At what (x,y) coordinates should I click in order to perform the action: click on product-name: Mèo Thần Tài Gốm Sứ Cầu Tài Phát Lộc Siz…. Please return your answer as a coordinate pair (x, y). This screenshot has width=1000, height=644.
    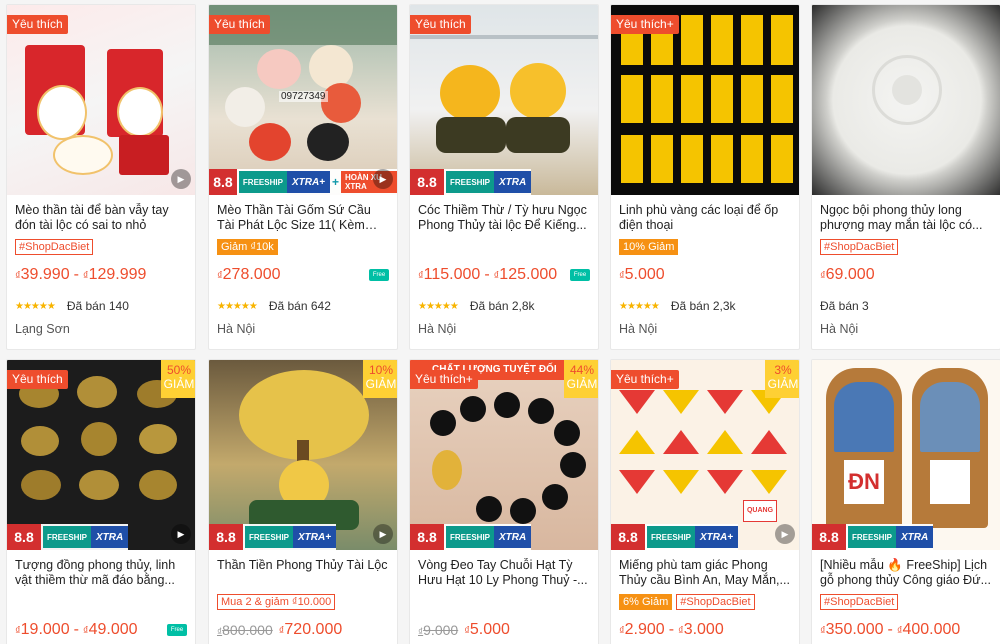
    Looking at the image, I should click on (303, 218).